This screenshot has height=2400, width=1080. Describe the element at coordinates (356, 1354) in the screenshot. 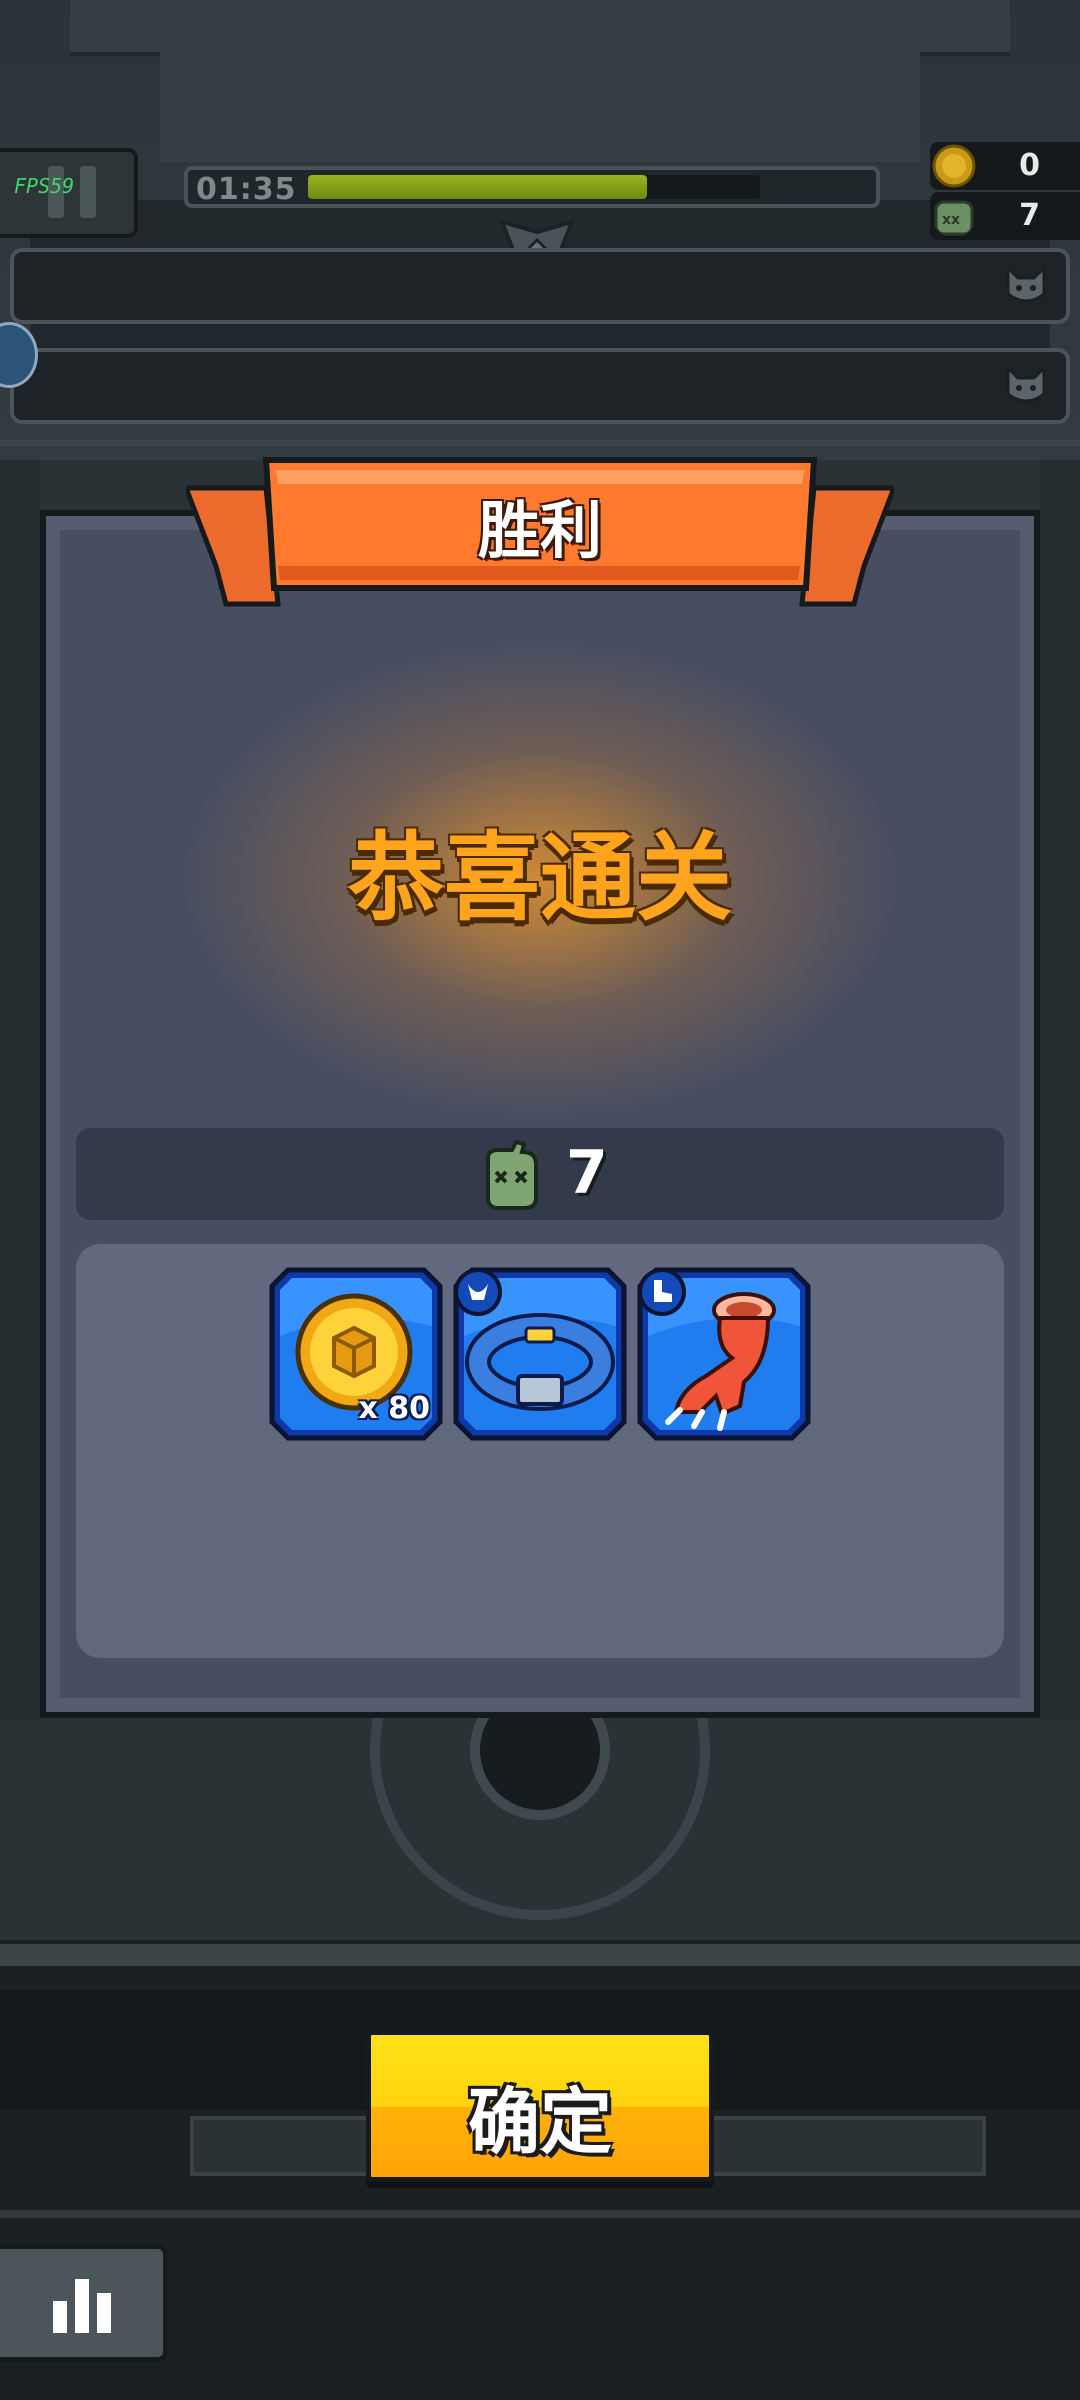

I see `reward-item-gold-coin: x 80` at that location.